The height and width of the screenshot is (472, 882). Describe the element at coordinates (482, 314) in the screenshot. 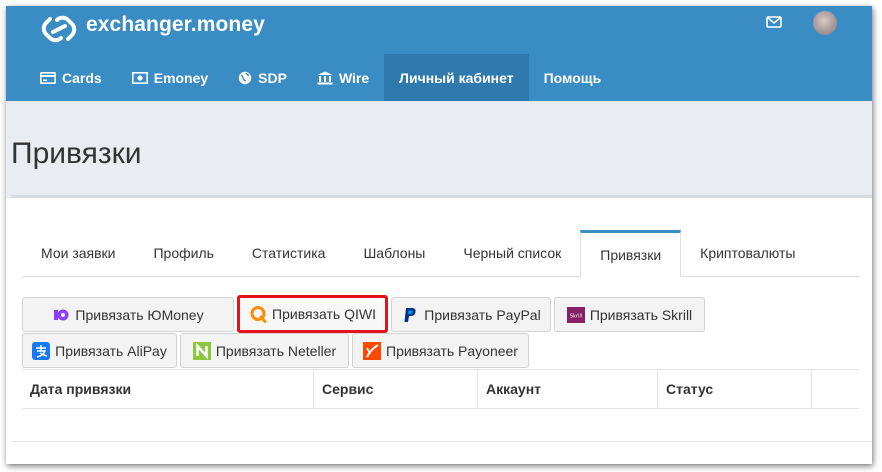

I see `bind-paypal-label: Привязать PayPal` at that location.